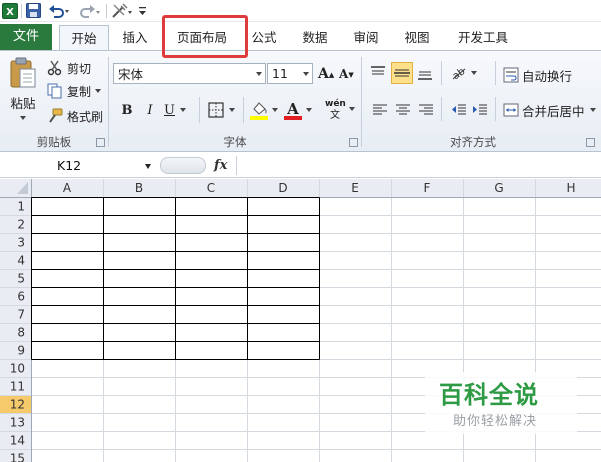  What do you see at coordinates (79, 91) in the screenshot?
I see `copy-label: 复制` at bounding box center [79, 91].